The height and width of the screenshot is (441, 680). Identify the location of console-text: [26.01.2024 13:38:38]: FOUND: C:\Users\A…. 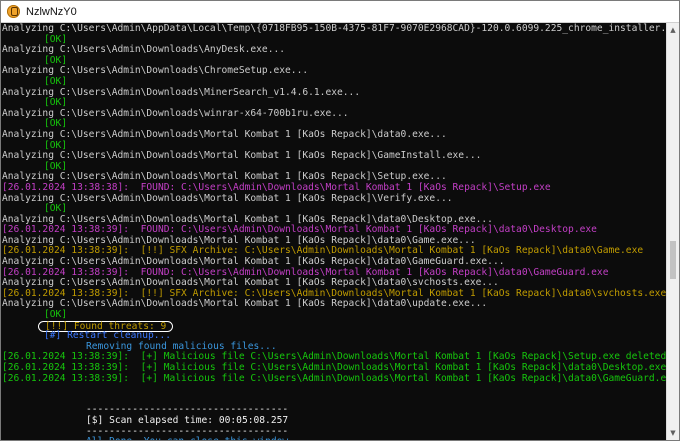
(276, 187).